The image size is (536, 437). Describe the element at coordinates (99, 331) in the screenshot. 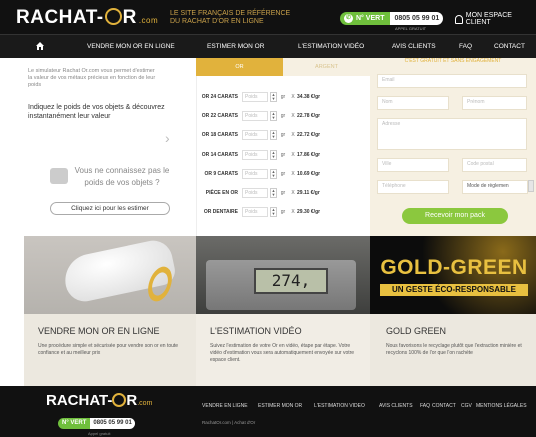

I see `promo-title: VENDRE MON OR EN LIGNE` at that location.